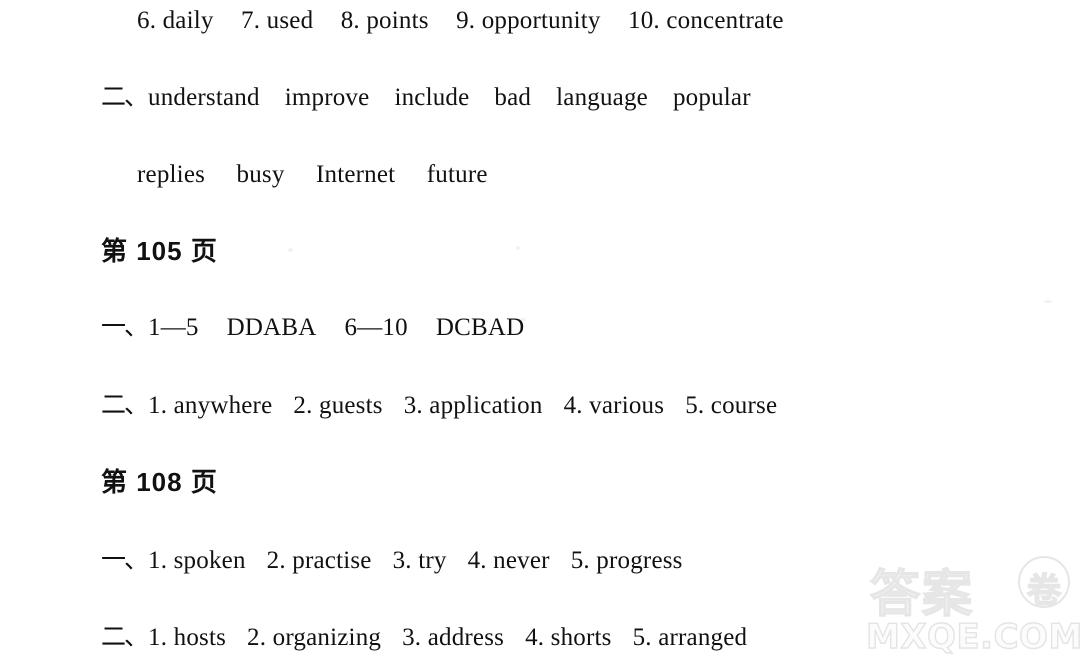 This screenshot has width=1080, height=663. I want to click on word-item: busy, so click(260, 174).